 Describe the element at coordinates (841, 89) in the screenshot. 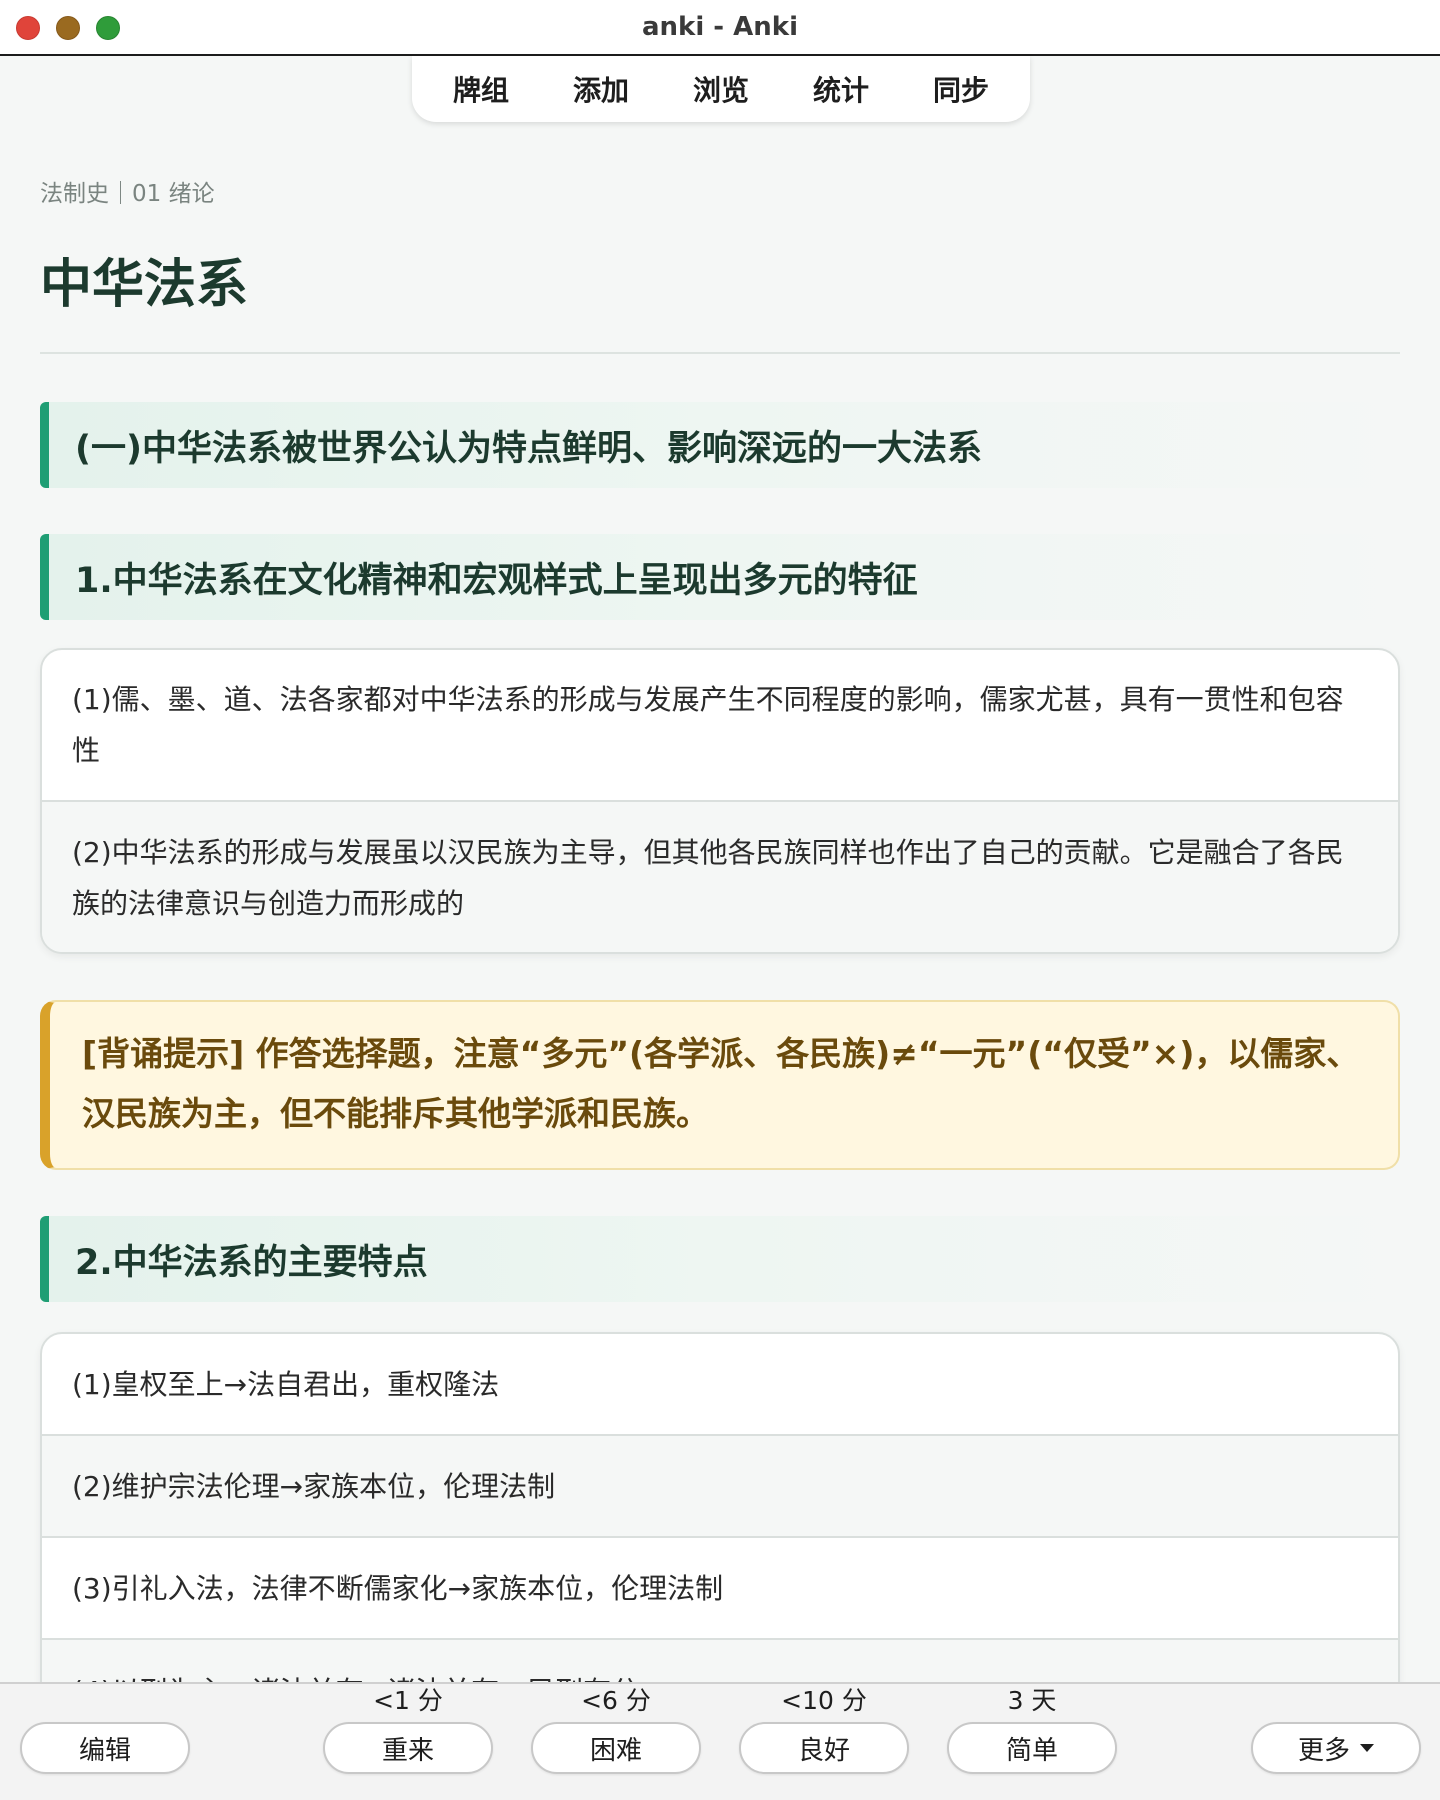

I see `toolbar-stats: 统计` at that location.